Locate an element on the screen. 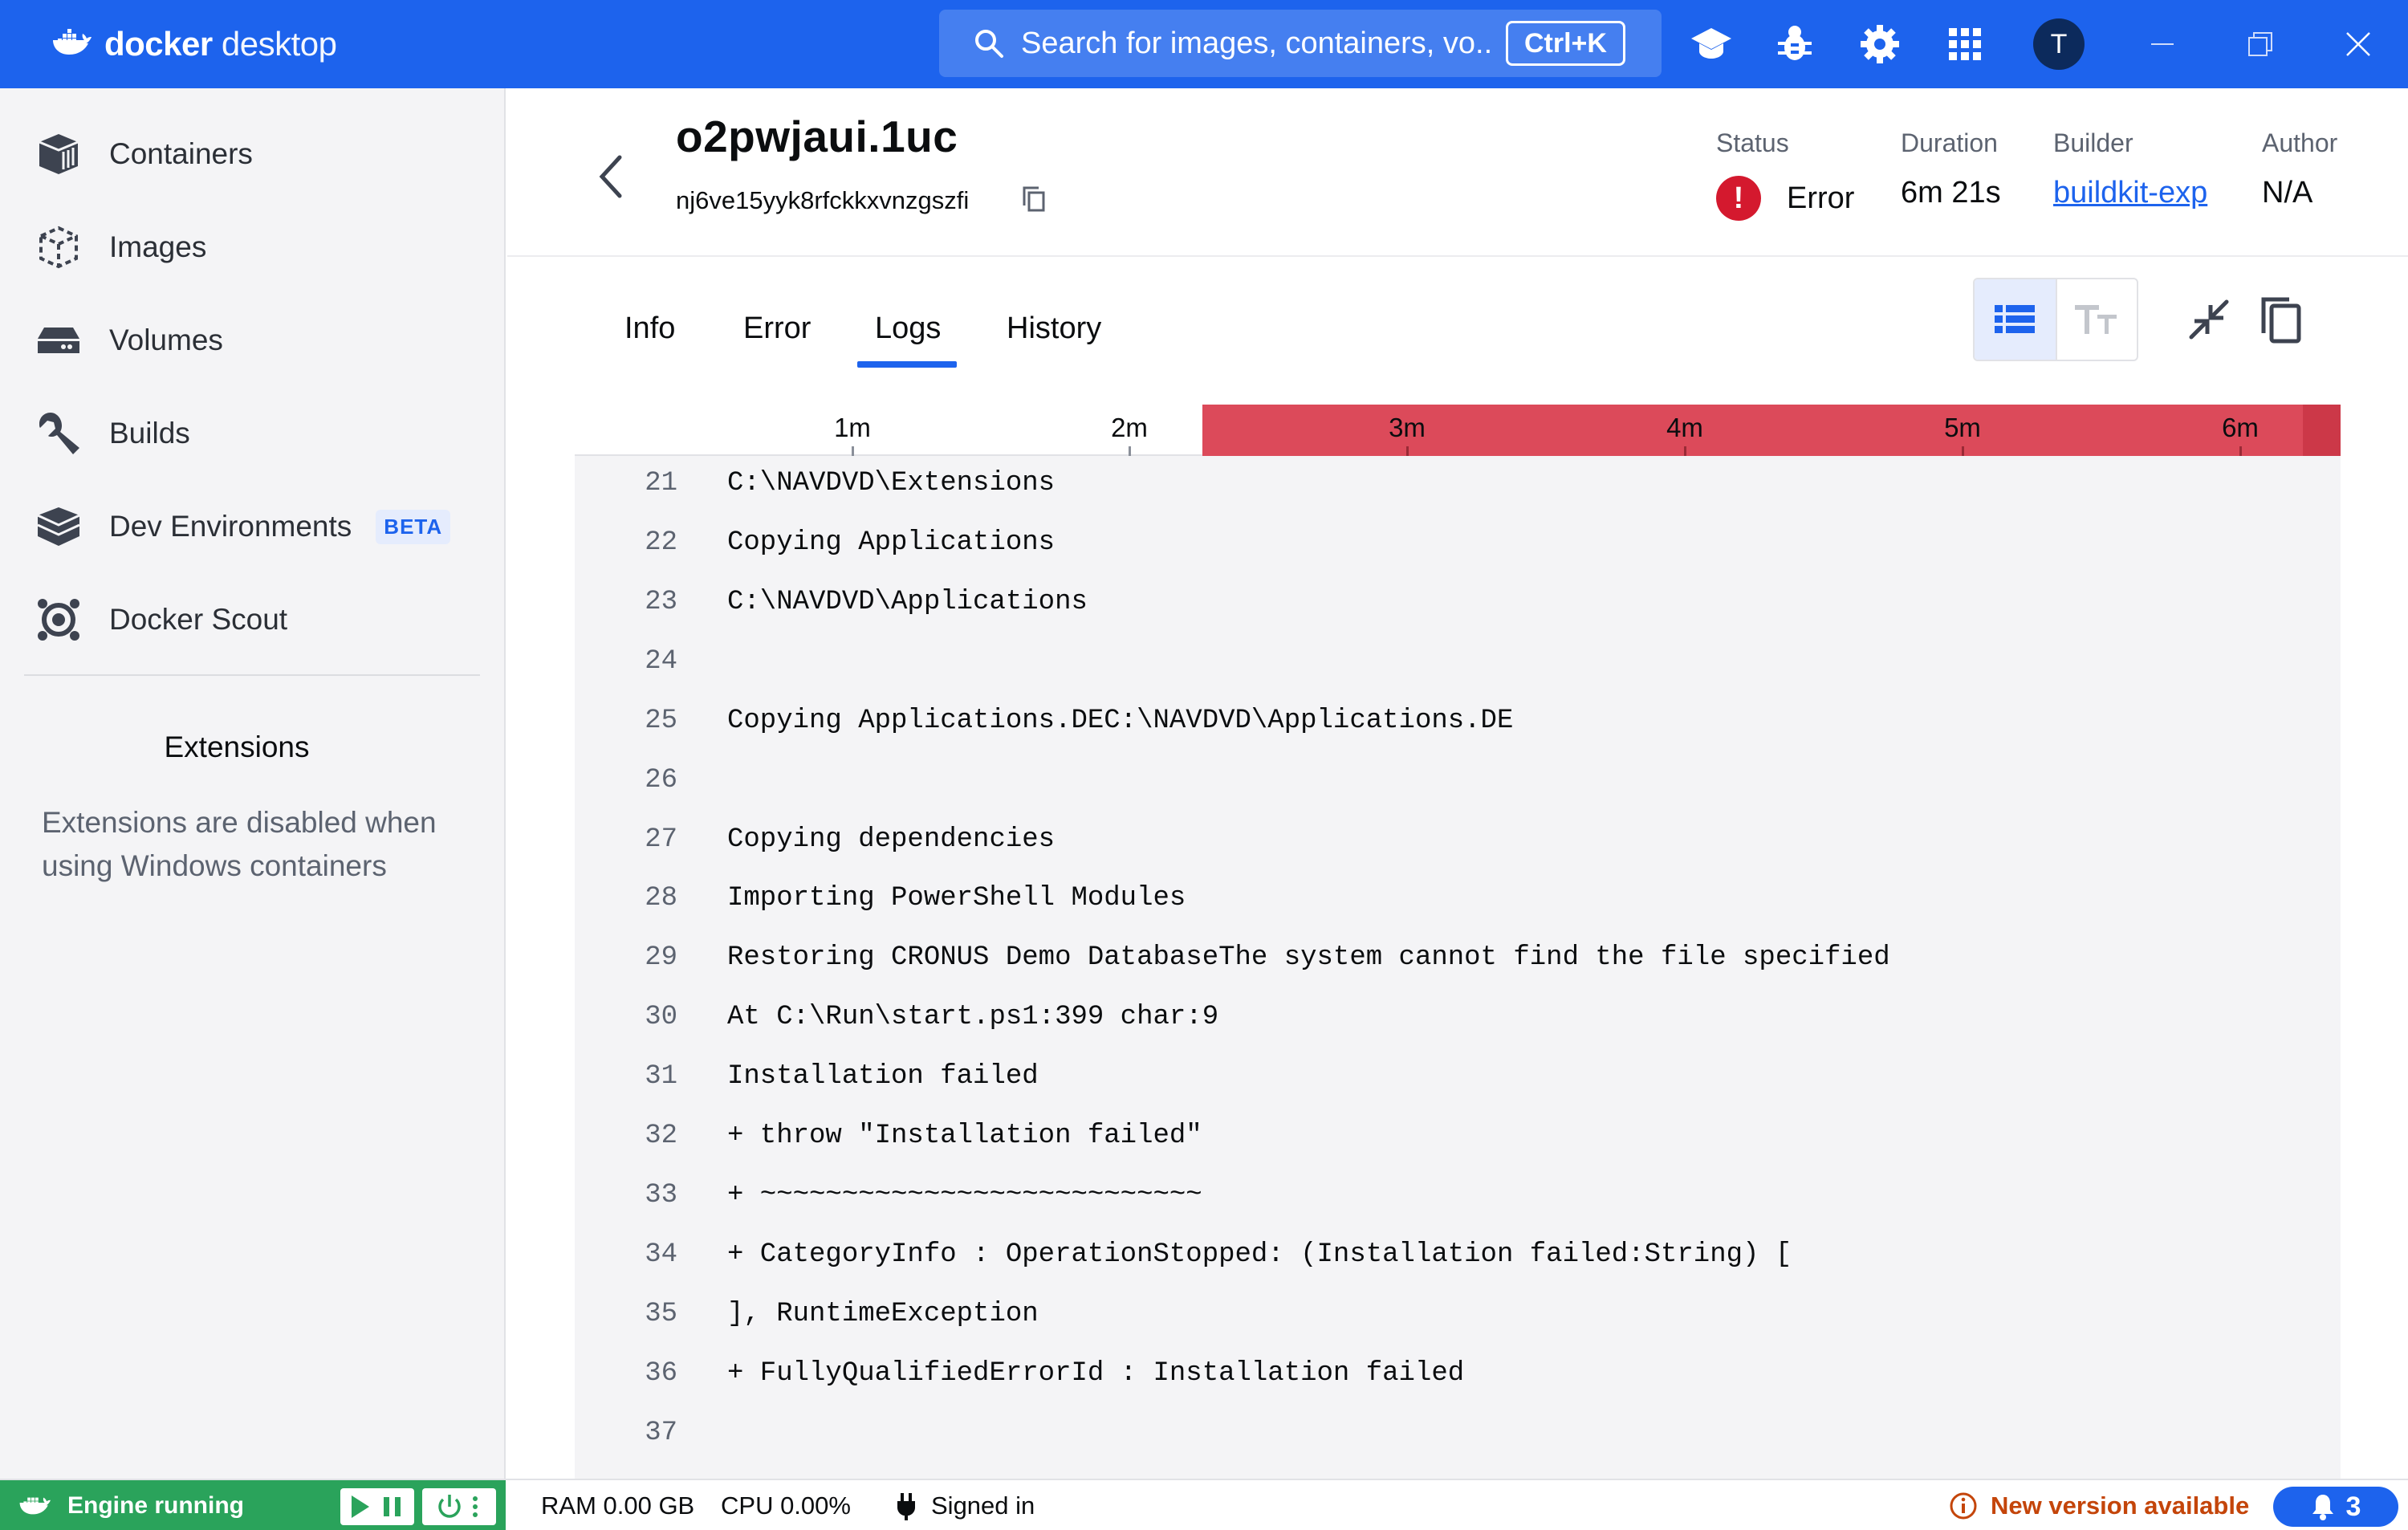 Image resolution: width=2408 pixels, height=1530 pixels. sidebar-divider is located at coordinates (252, 675).